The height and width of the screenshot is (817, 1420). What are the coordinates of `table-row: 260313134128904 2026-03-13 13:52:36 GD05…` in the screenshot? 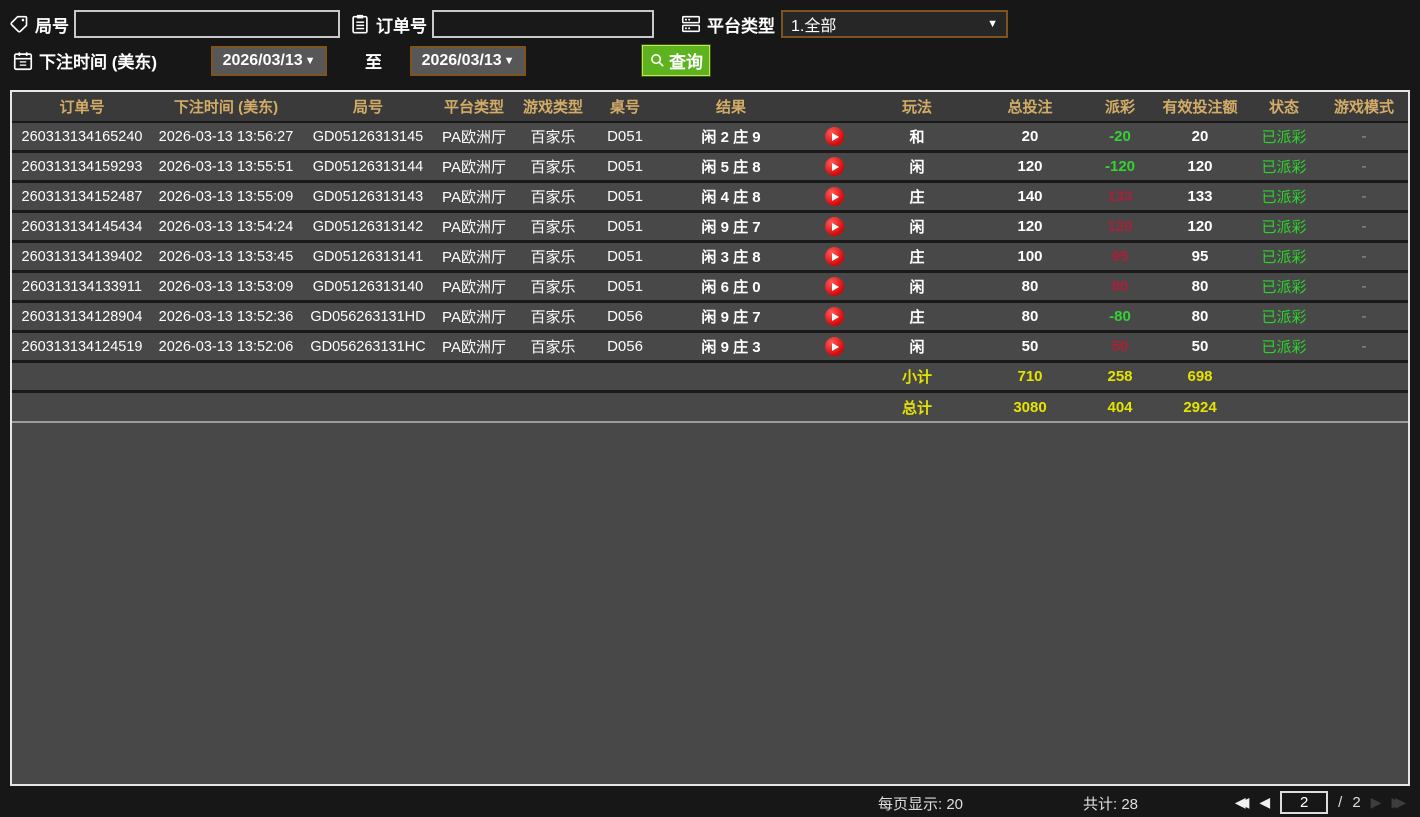 It's located at (710, 318).